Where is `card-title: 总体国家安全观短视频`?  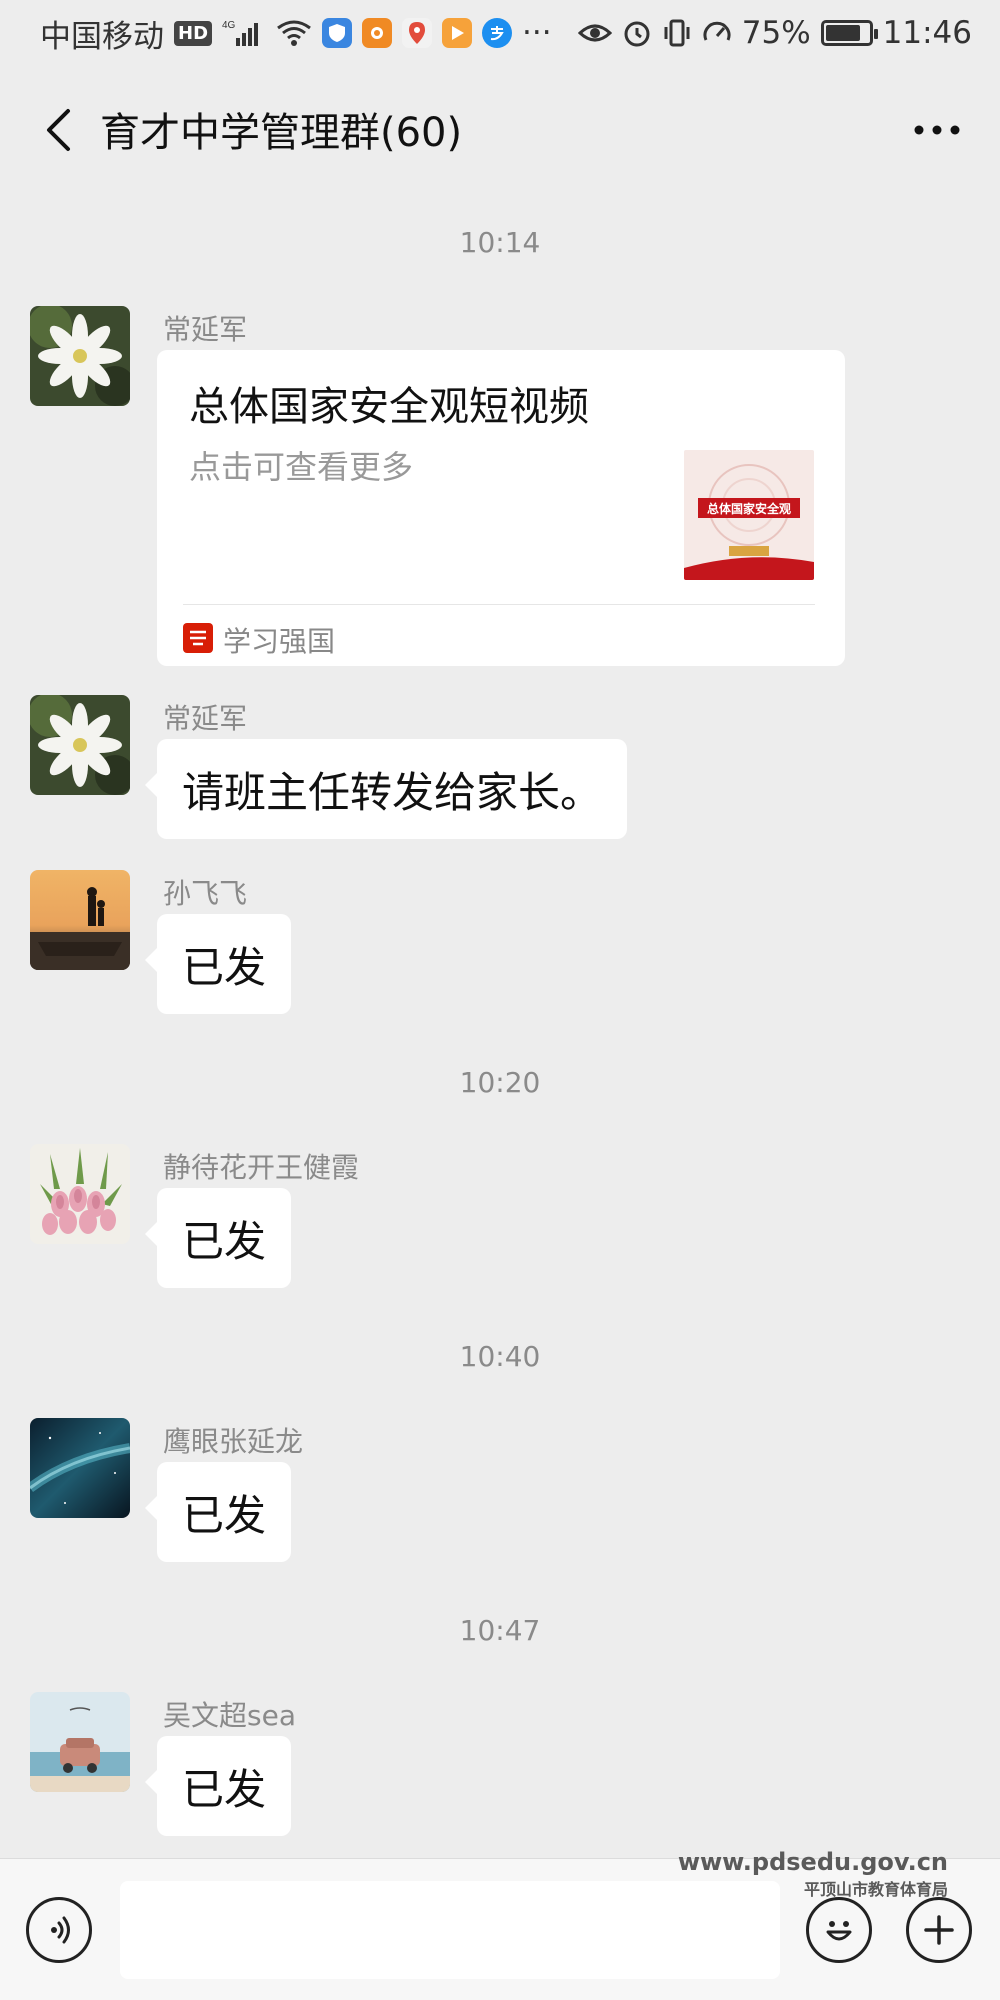 card-title: 总体国家安全观短视频 is located at coordinates (389, 407).